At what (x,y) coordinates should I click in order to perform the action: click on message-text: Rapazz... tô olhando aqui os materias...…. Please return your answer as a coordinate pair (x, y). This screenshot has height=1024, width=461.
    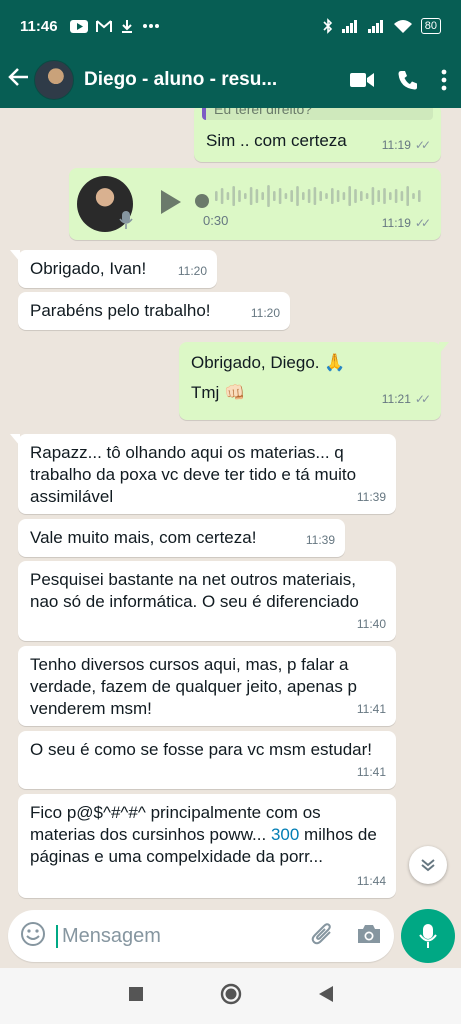
    Looking at the image, I should click on (193, 474).